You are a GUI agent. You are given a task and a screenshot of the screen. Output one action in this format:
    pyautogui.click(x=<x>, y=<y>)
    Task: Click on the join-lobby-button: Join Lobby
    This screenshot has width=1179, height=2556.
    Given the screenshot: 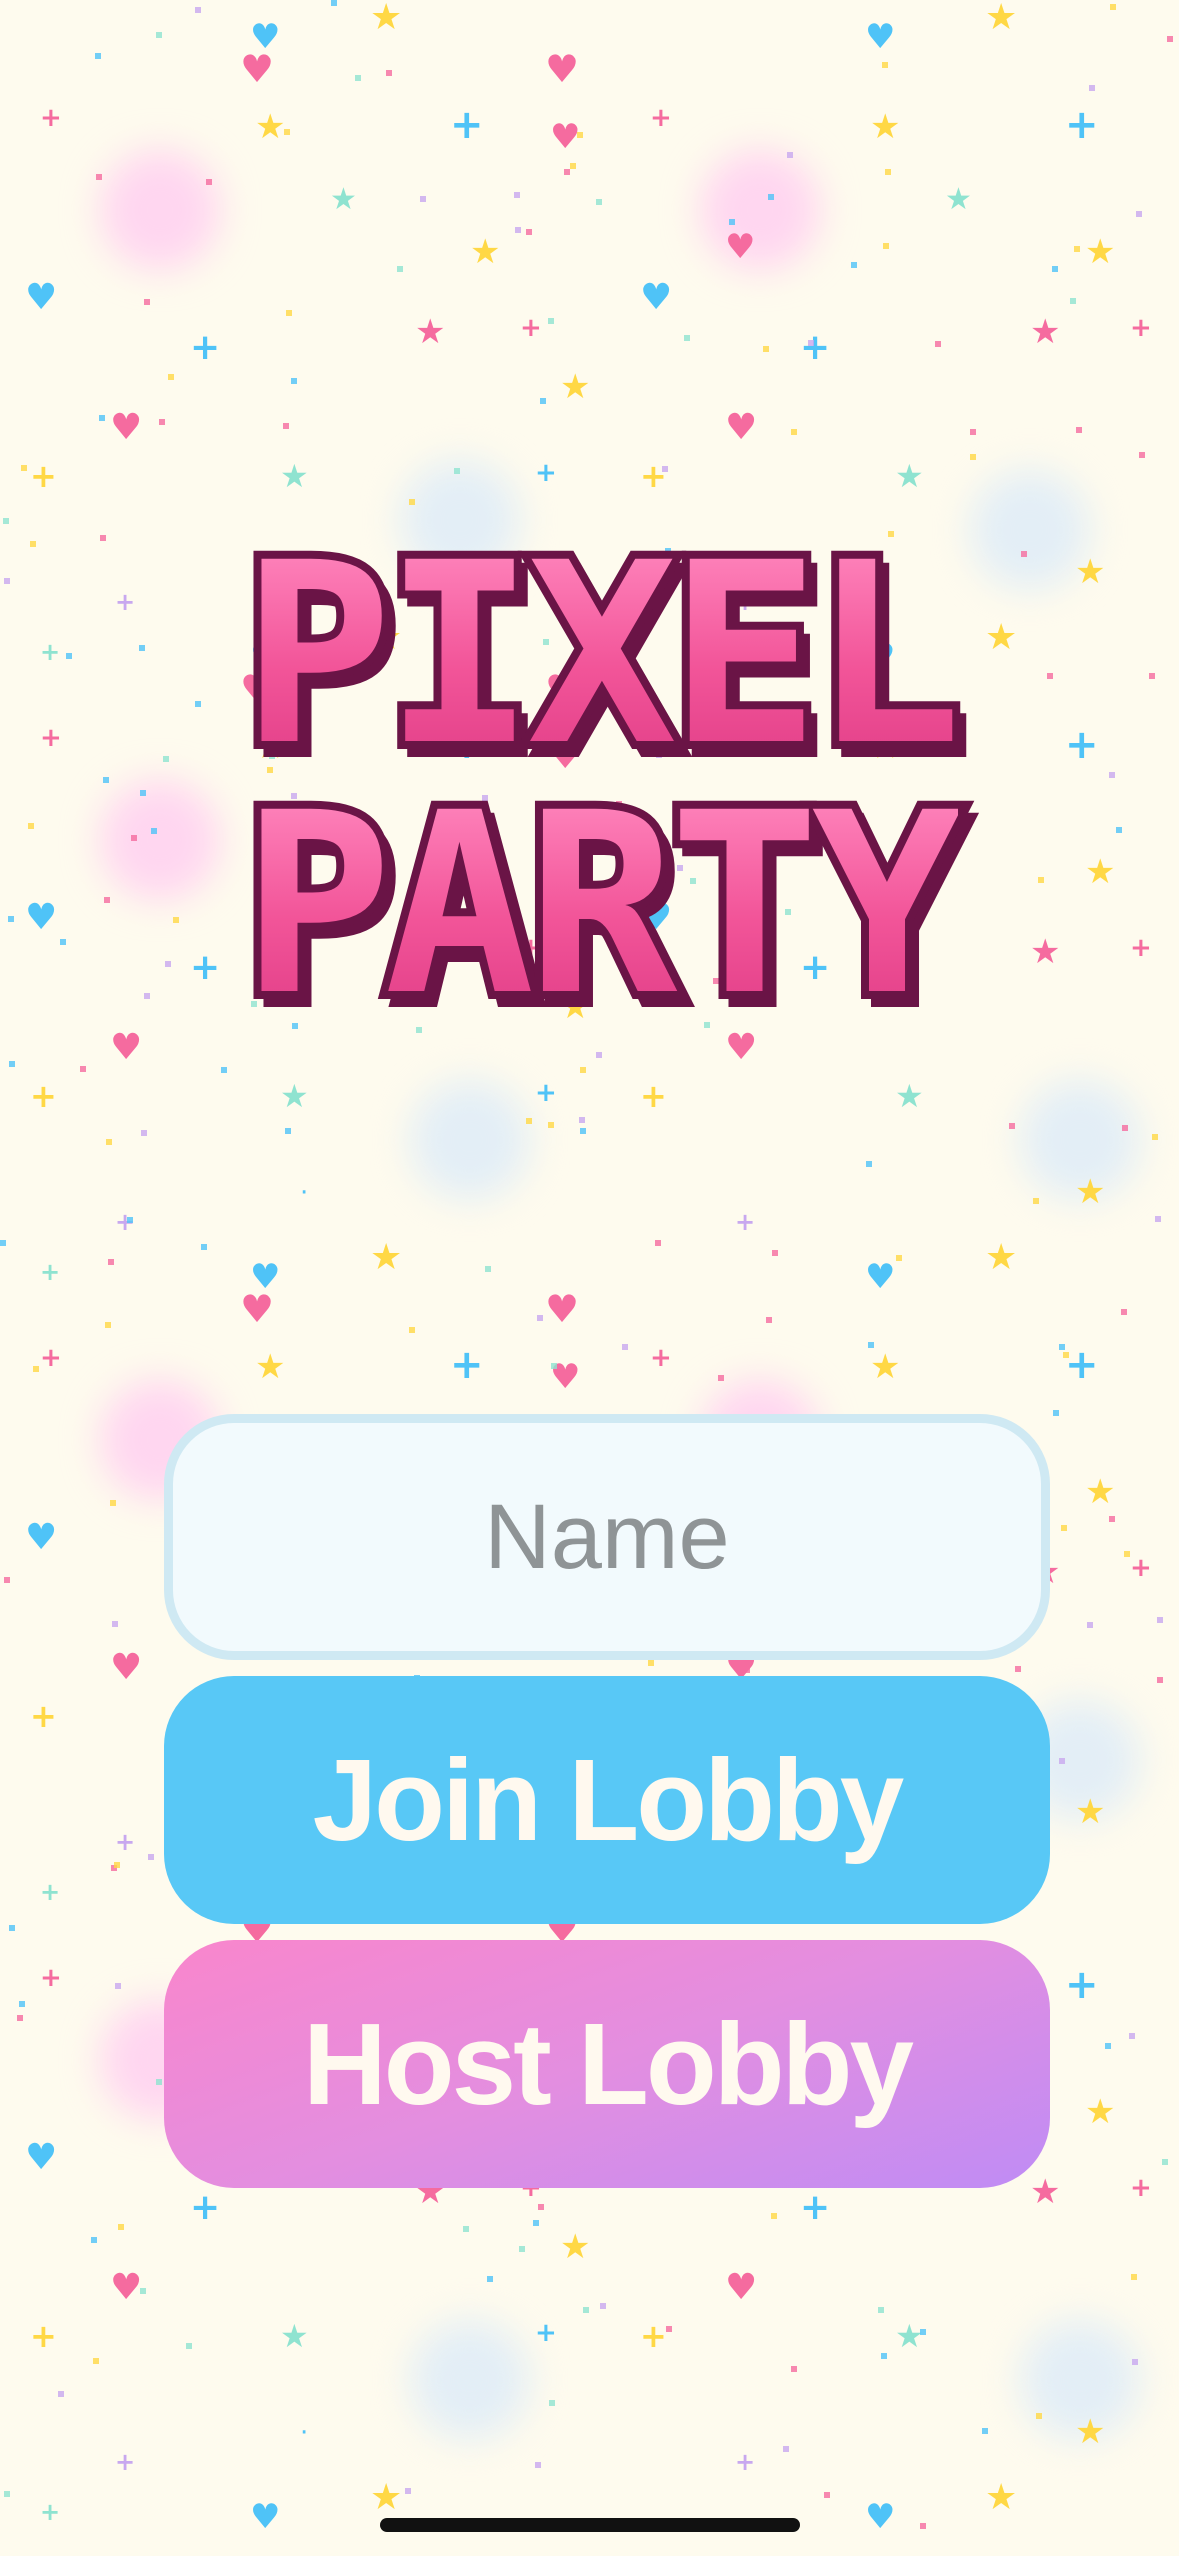 What is the action you would take?
    pyautogui.click(x=607, y=1800)
    